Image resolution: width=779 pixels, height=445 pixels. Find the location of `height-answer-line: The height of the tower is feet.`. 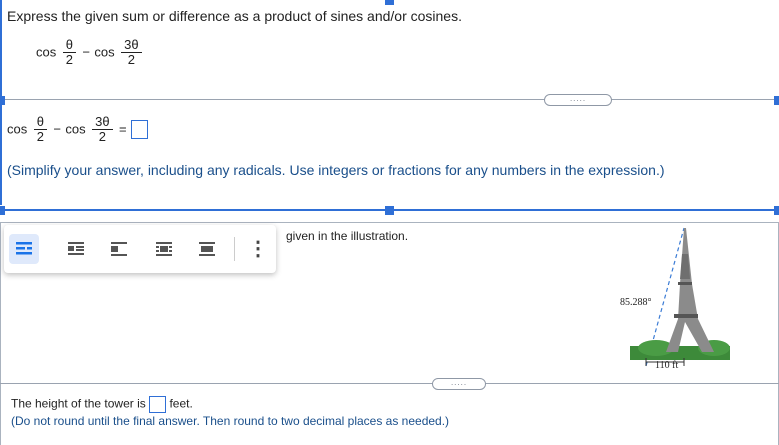

height-answer-line: The height of the tower is feet. is located at coordinates (102, 404).